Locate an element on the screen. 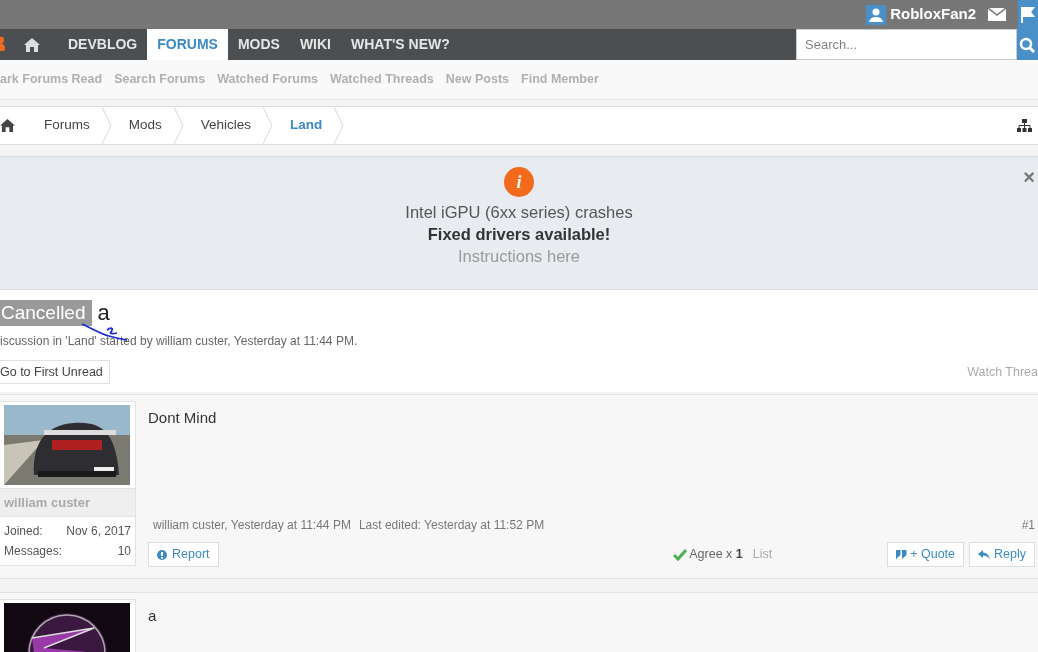 This screenshot has height=652, width=1038. reply-button: Reply is located at coordinates (1002, 554).